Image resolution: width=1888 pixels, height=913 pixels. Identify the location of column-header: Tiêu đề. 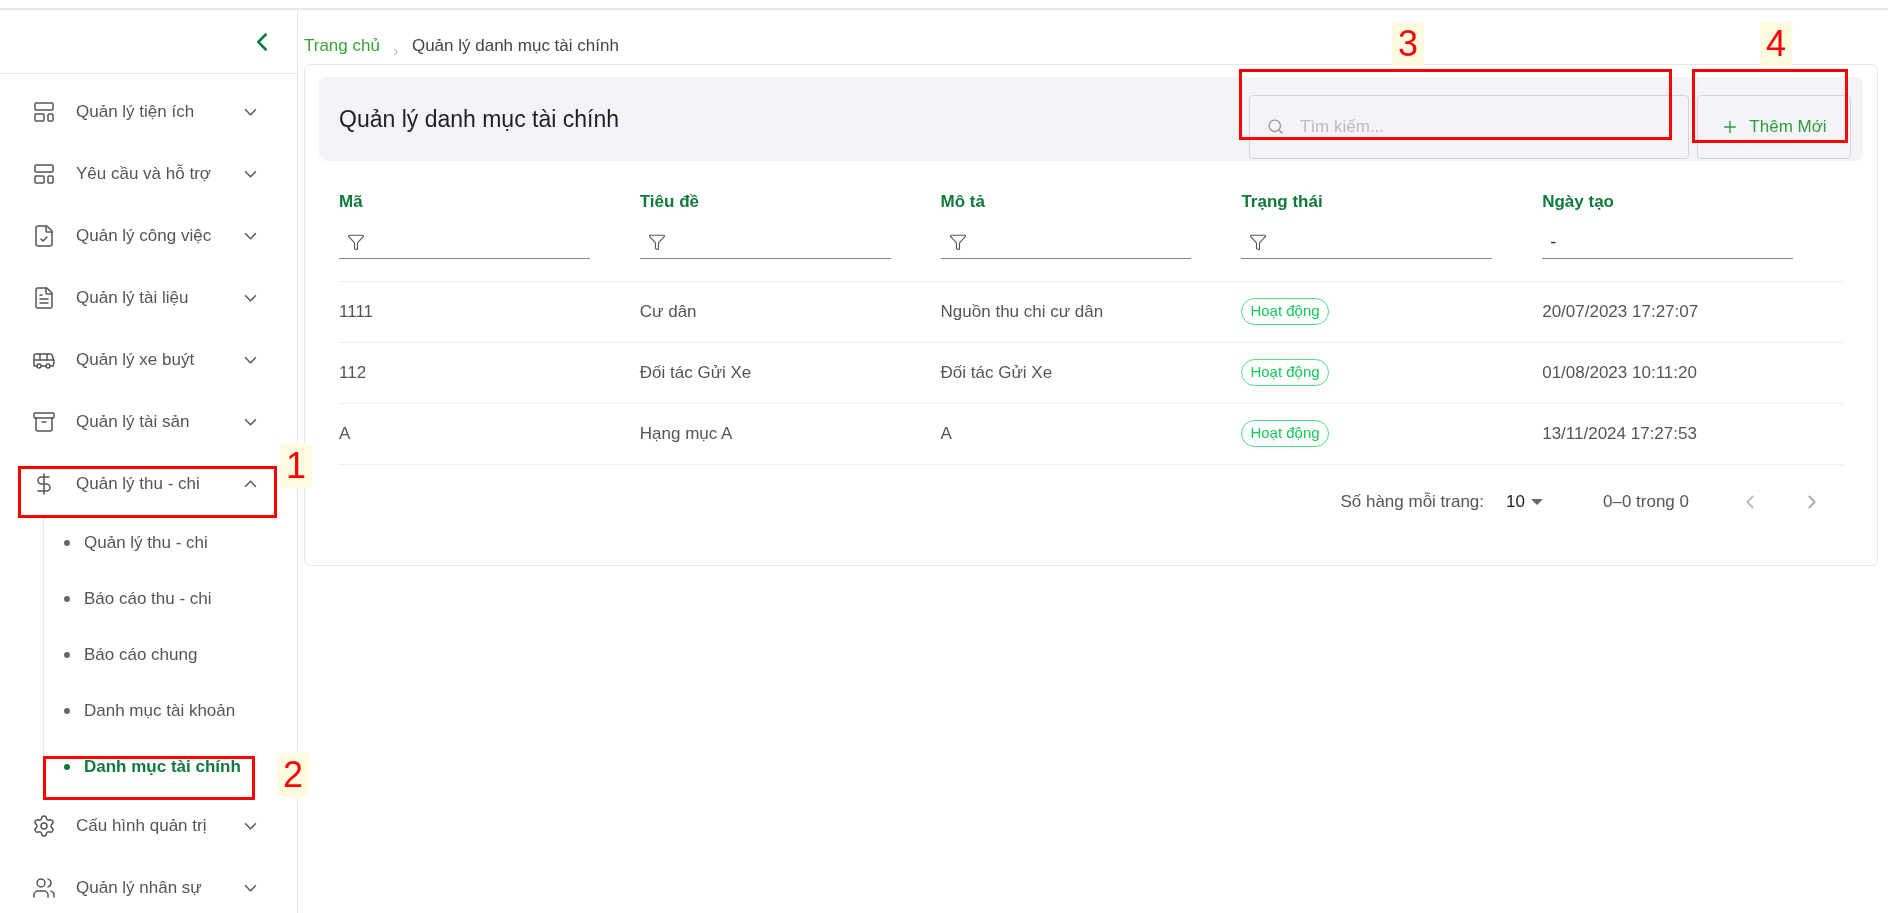
(669, 202).